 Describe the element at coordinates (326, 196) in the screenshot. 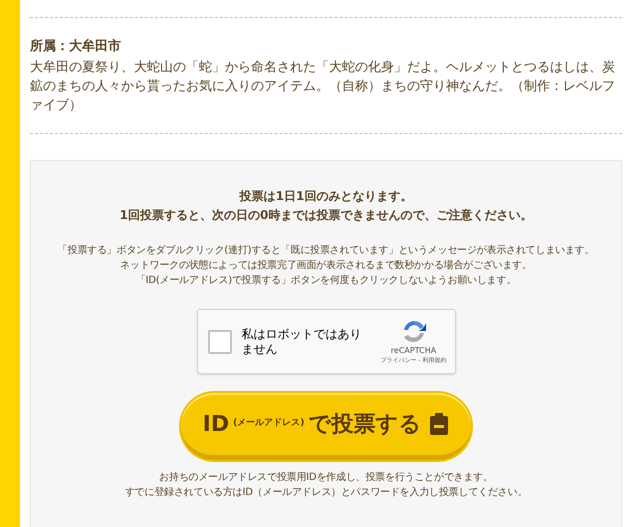

I see `notice-text: 投票は1日1回のみとなります。` at that location.